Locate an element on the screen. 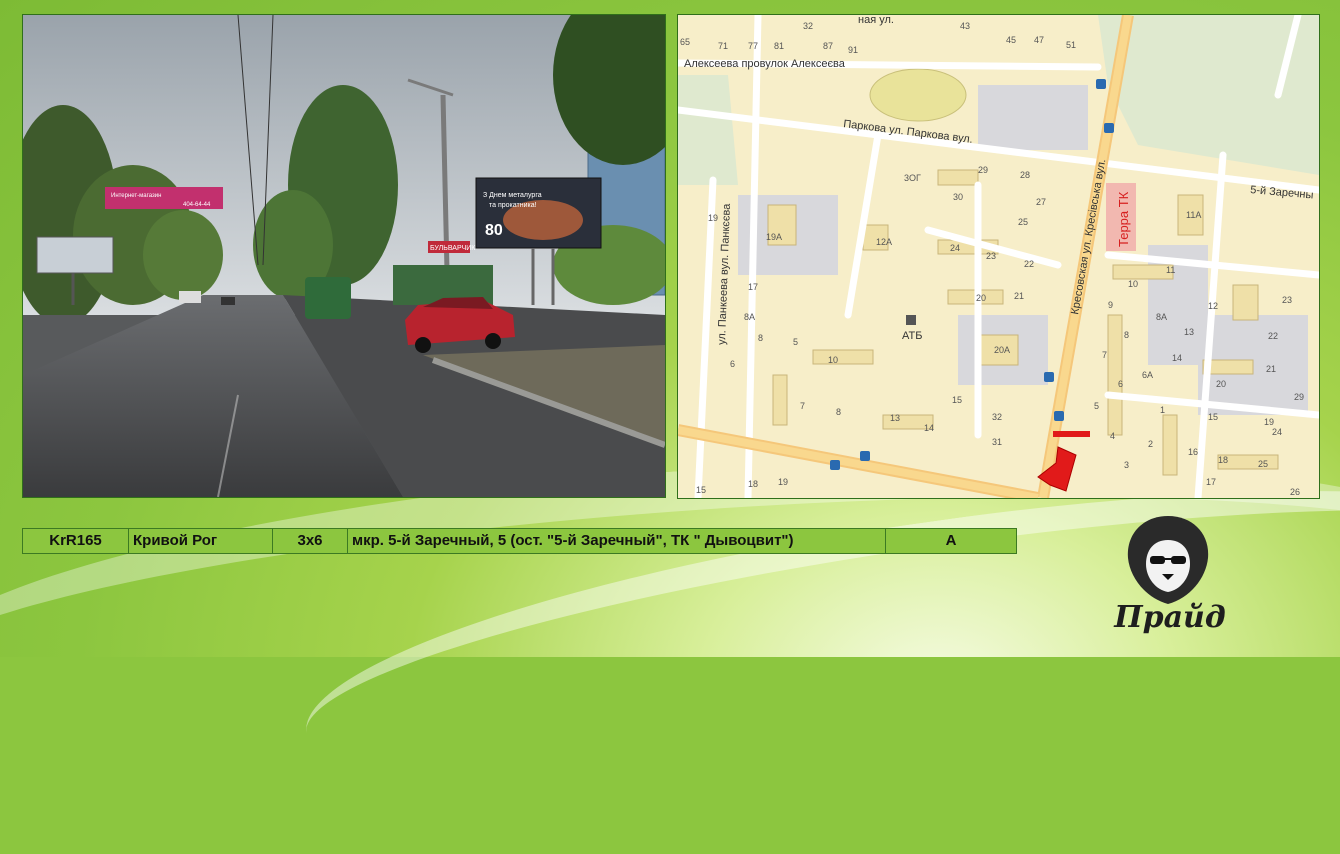 This screenshot has width=1340, height=854. house-number: 1 is located at coordinates (1162, 410).